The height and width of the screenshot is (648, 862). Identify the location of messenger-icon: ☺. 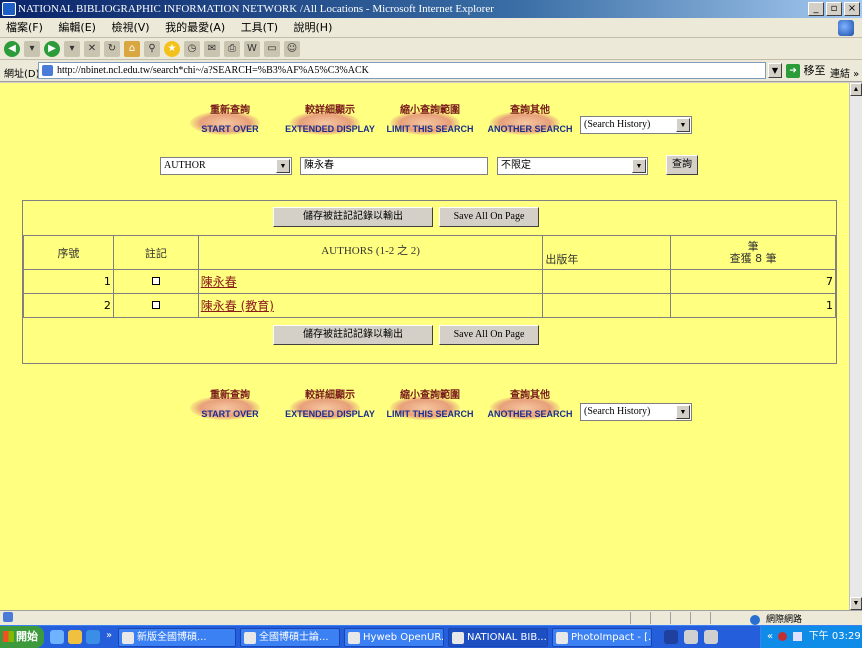
(292, 48).